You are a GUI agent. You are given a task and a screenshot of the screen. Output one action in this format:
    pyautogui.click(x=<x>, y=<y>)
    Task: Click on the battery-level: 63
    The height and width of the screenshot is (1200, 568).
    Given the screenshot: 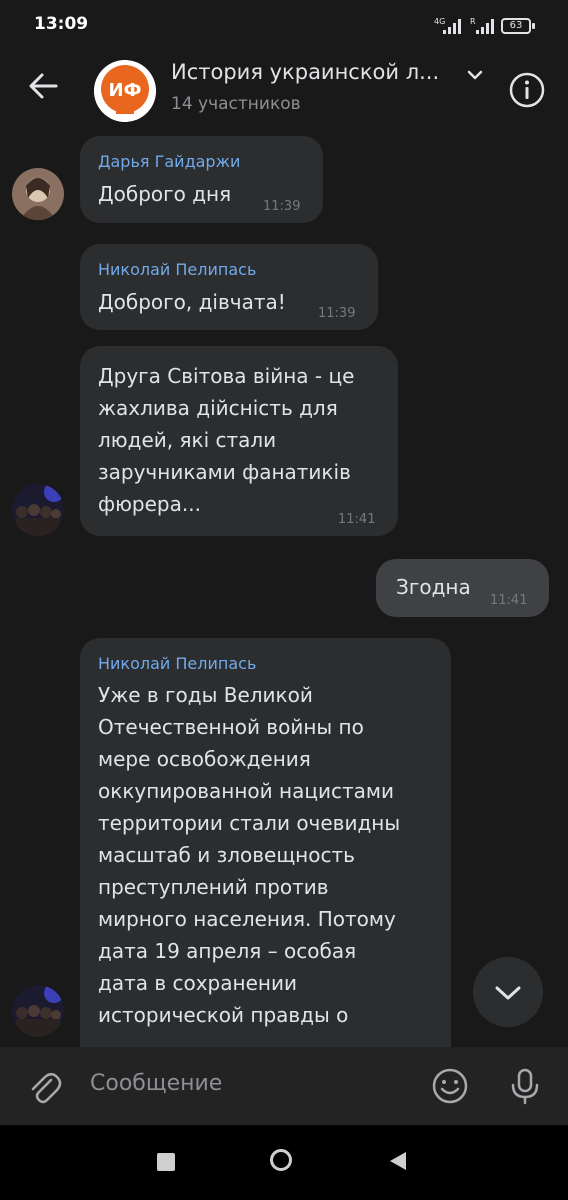 What is the action you would take?
    pyautogui.click(x=516, y=25)
    